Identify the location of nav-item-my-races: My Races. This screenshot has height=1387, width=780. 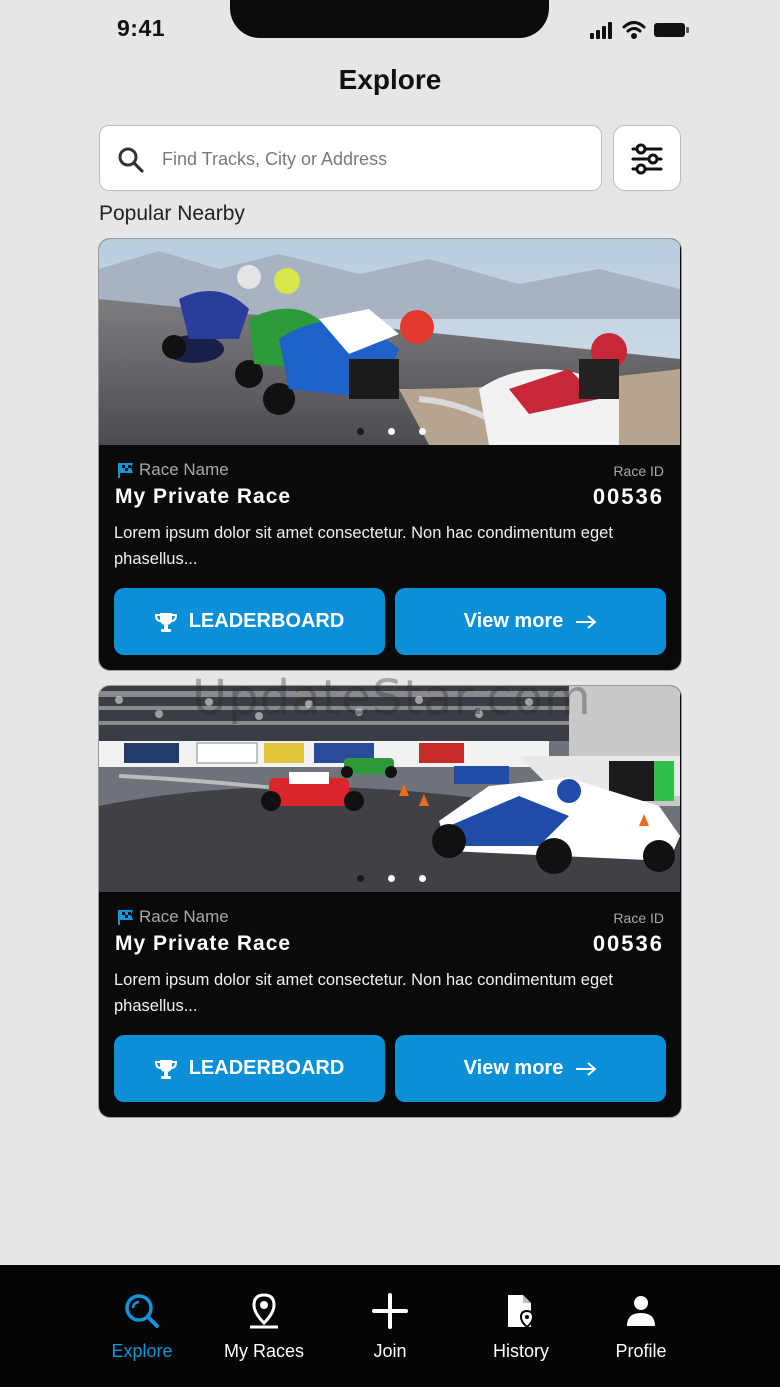
(264, 1326).